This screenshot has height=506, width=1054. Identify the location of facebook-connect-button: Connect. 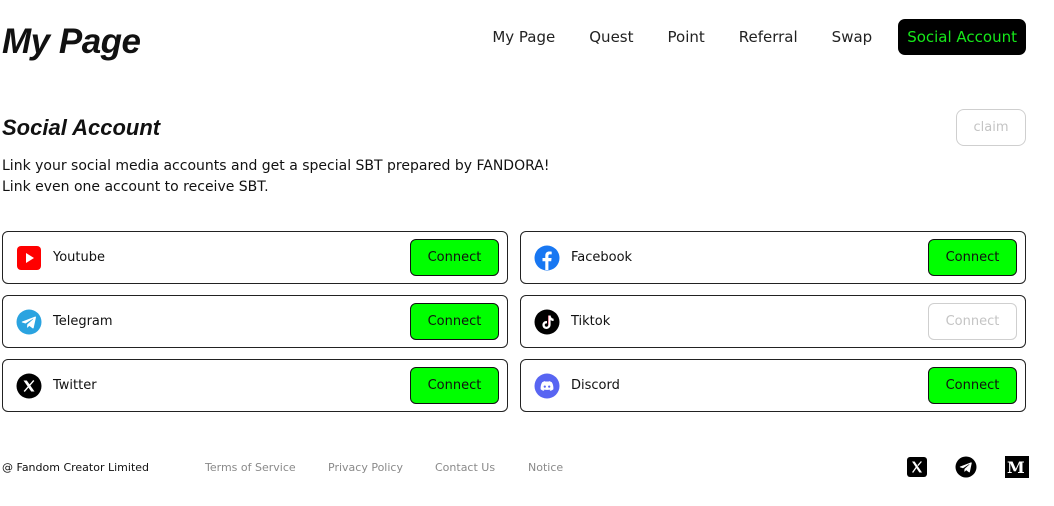
(972, 257).